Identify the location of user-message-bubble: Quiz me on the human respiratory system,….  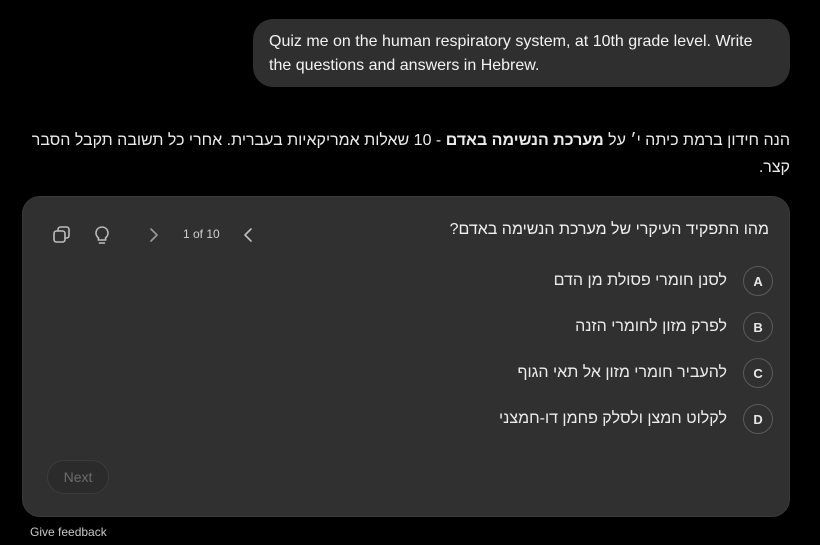
(521, 53).